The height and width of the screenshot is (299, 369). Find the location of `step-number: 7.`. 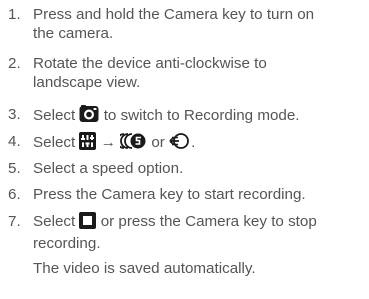

step-number: 7. is located at coordinates (14, 221).